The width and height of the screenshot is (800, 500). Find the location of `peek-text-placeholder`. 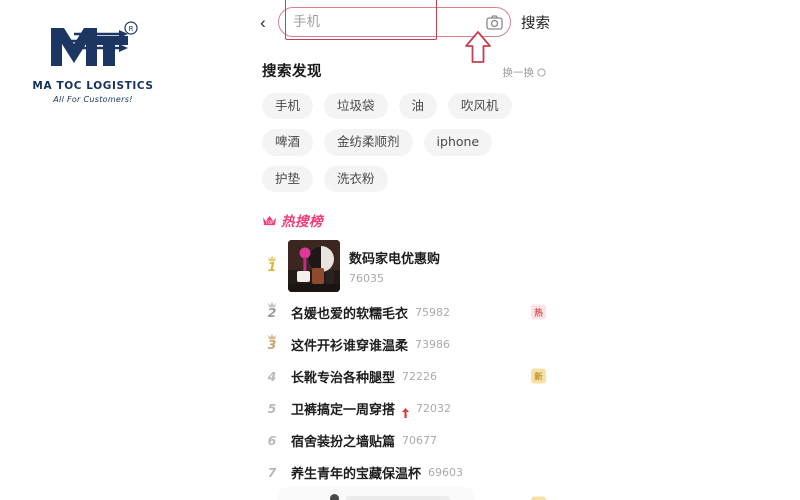

peek-text-placeholder is located at coordinates (398, 498).